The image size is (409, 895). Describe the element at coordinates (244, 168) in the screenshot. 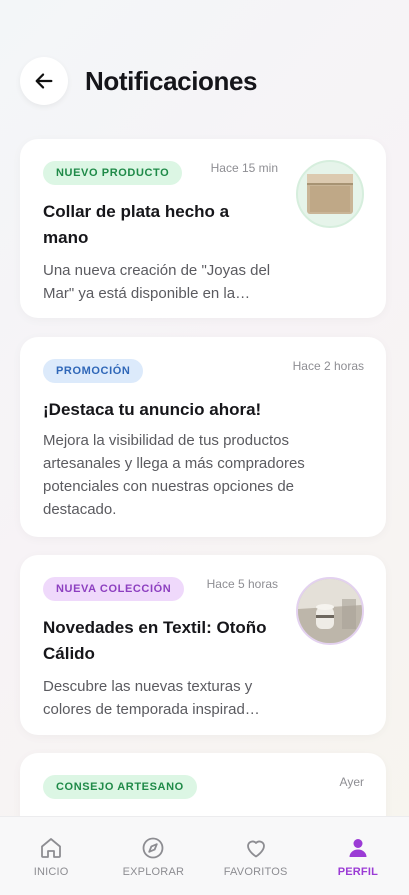

I see `notification-time: Hace 15 min` at that location.